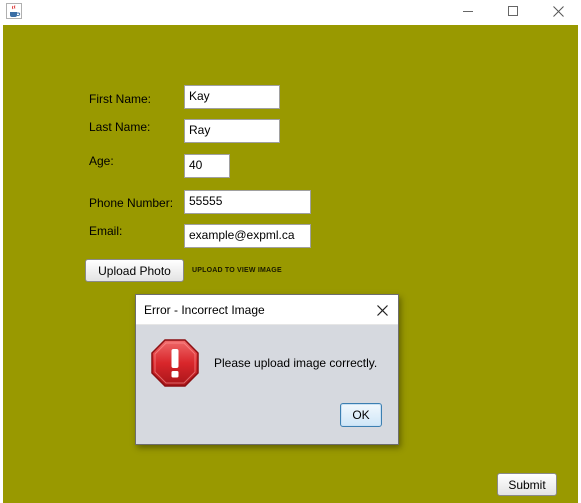 The width and height of the screenshot is (581, 503). I want to click on maximize-icon, so click(513, 11).